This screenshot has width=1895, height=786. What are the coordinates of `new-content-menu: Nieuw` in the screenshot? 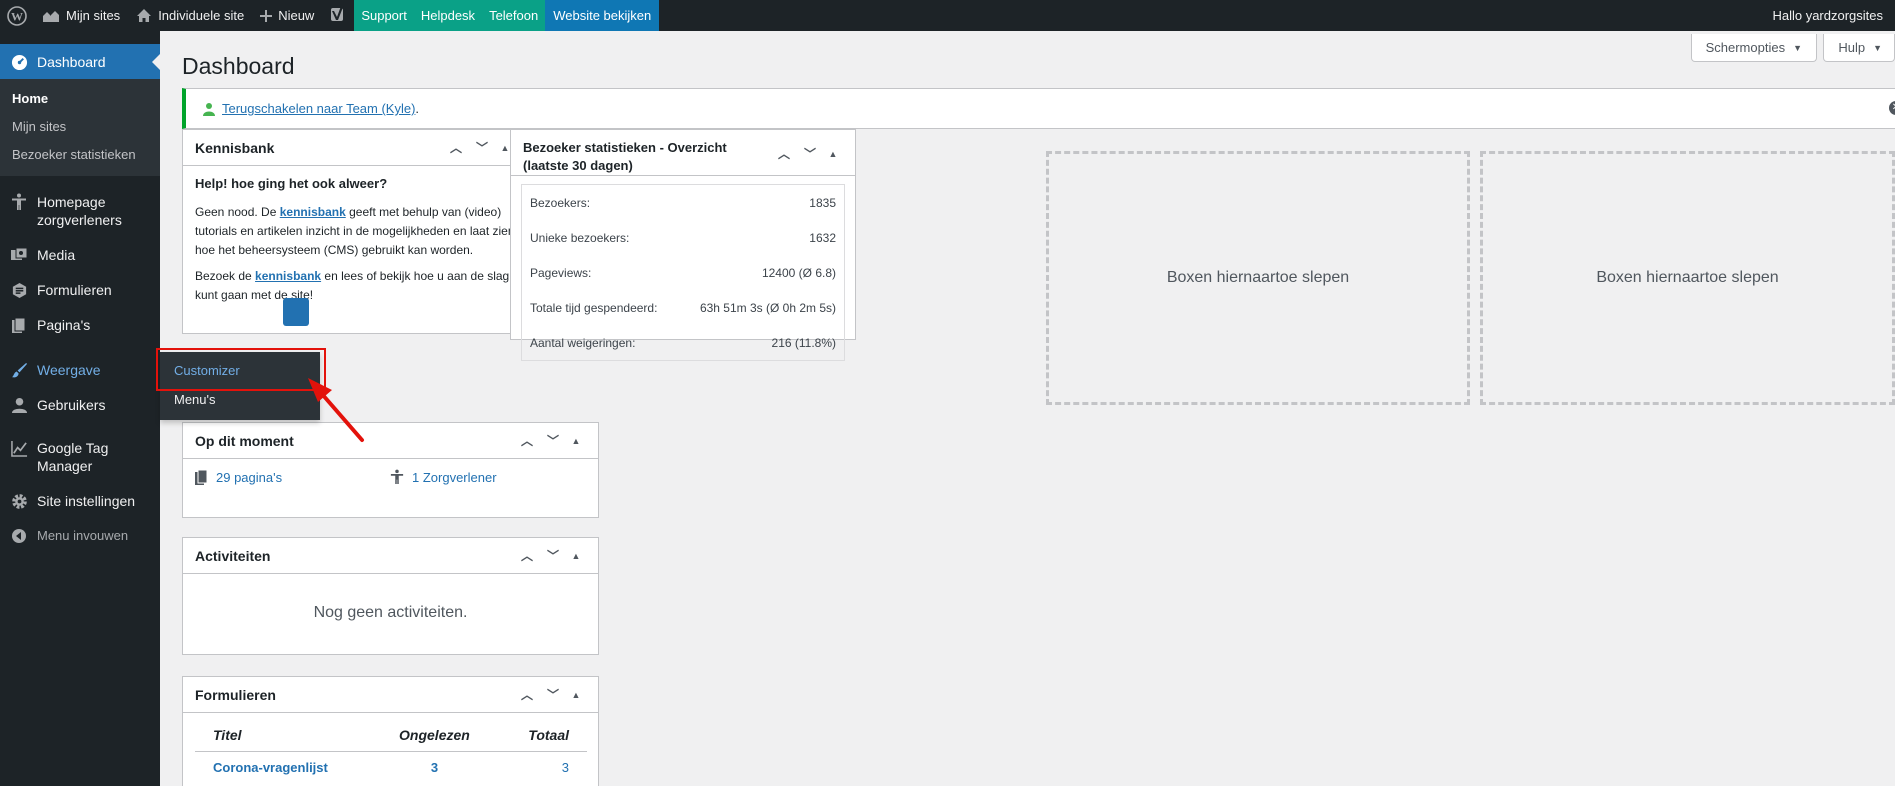 It's located at (287, 15).